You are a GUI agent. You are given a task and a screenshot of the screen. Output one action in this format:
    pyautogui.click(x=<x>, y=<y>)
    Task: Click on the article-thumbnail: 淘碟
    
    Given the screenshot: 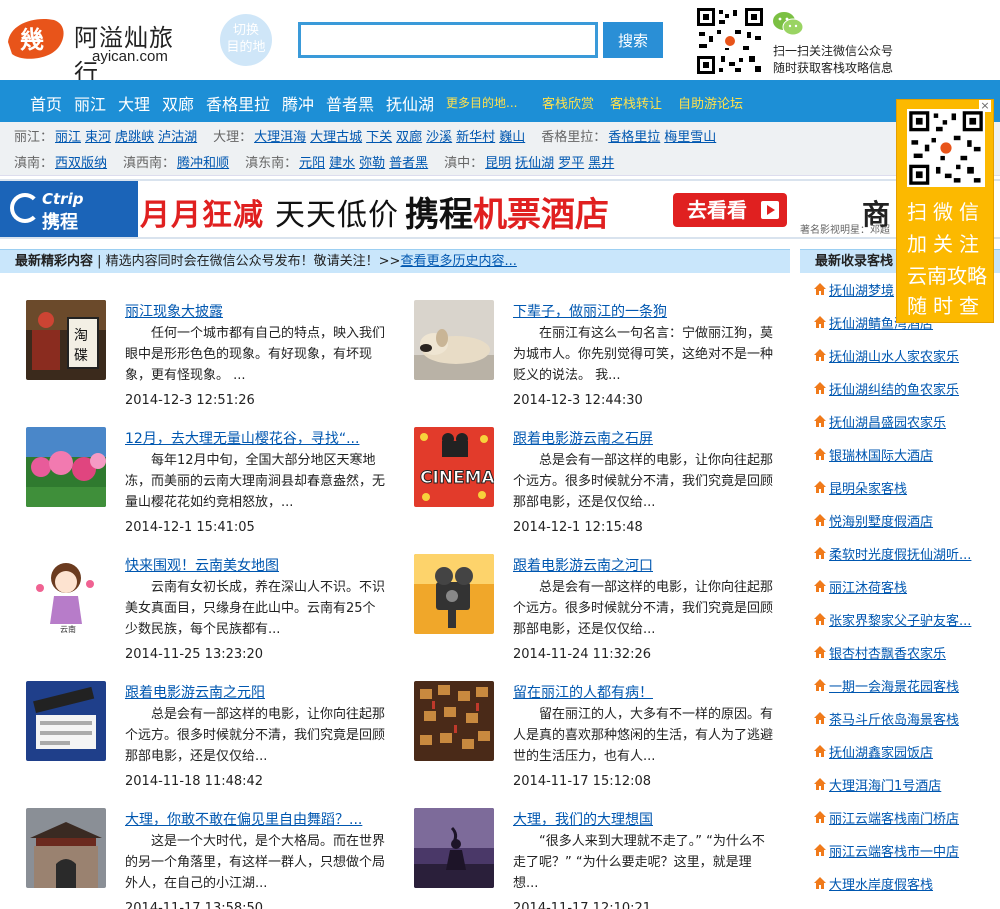 What is the action you would take?
    pyautogui.click(x=66, y=340)
    